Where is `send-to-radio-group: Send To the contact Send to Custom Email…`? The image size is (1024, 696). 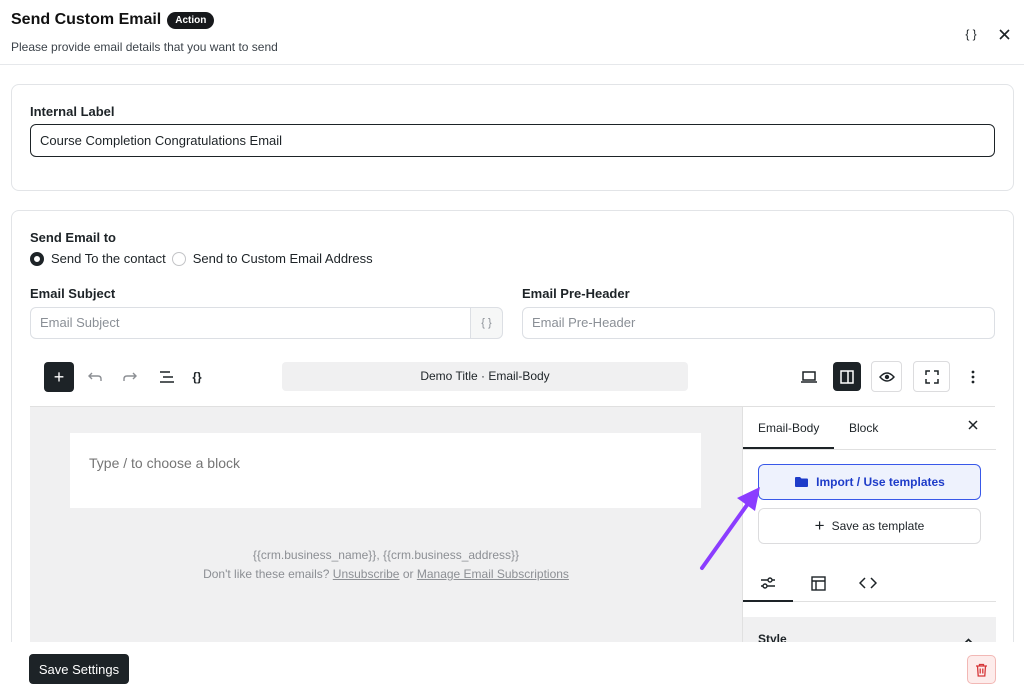 send-to-radio-group: Send To the contact Send to Custom Email… is located at coordinates (204, 258).